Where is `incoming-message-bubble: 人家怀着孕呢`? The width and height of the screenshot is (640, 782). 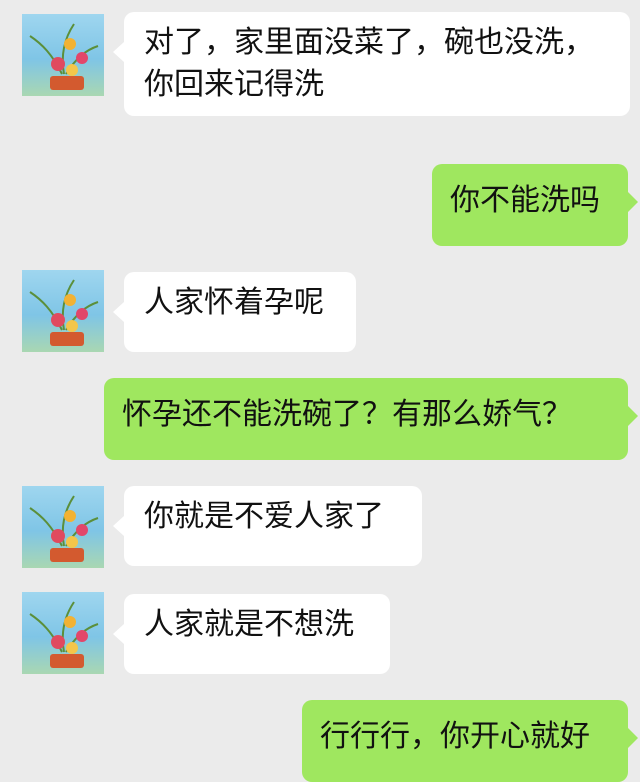
incoming-message-bubble: 人家怀着孕呢 is located at coordinates (234, 312).